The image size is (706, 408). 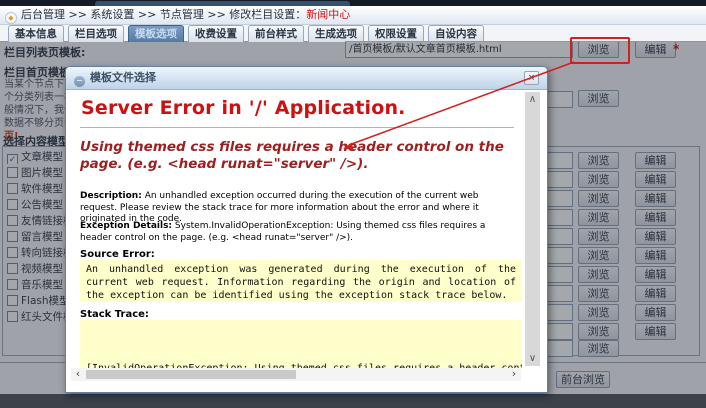 I want to click on error-heading: Server Error in '/' Application., so click(x=243, y=108).